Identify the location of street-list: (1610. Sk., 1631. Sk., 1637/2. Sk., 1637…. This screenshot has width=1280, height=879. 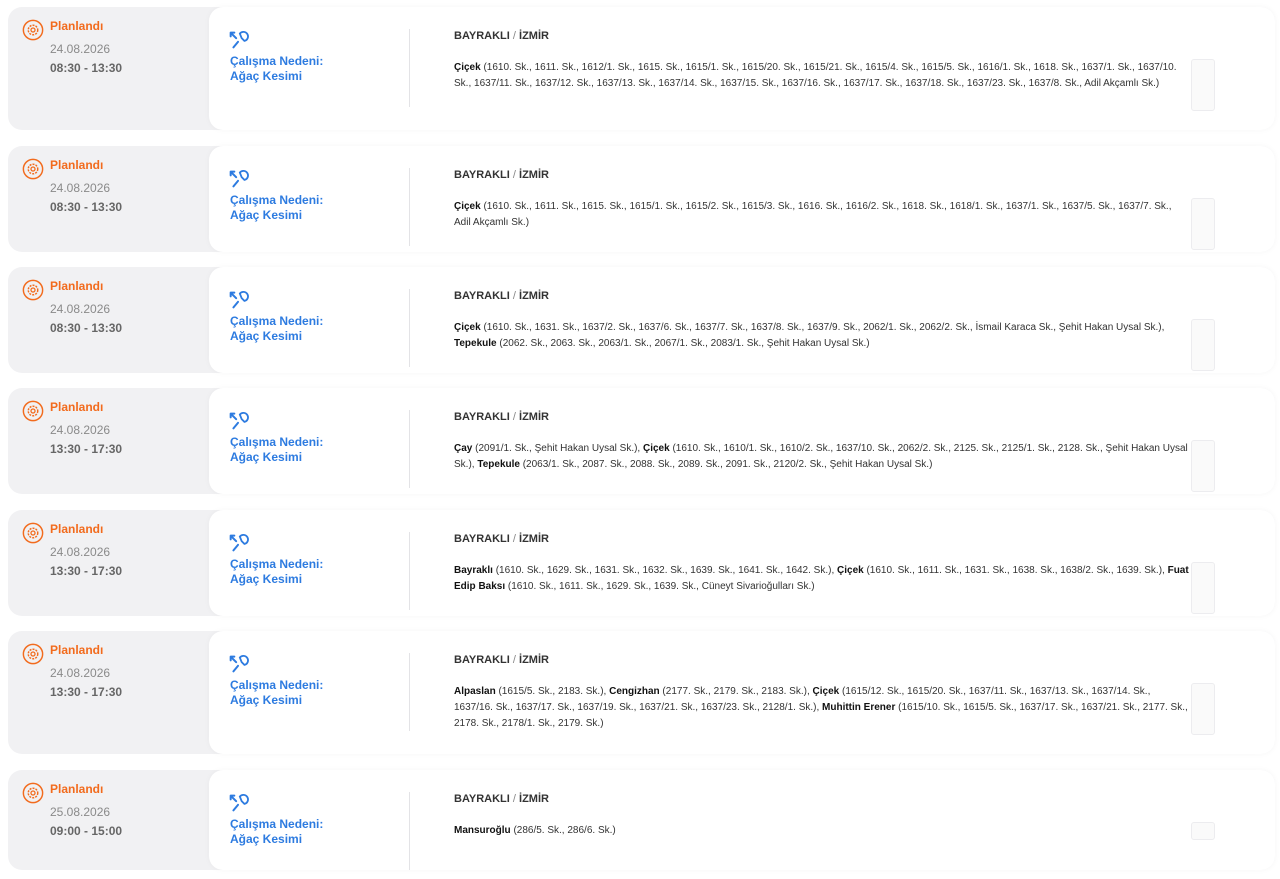
(822, 327).